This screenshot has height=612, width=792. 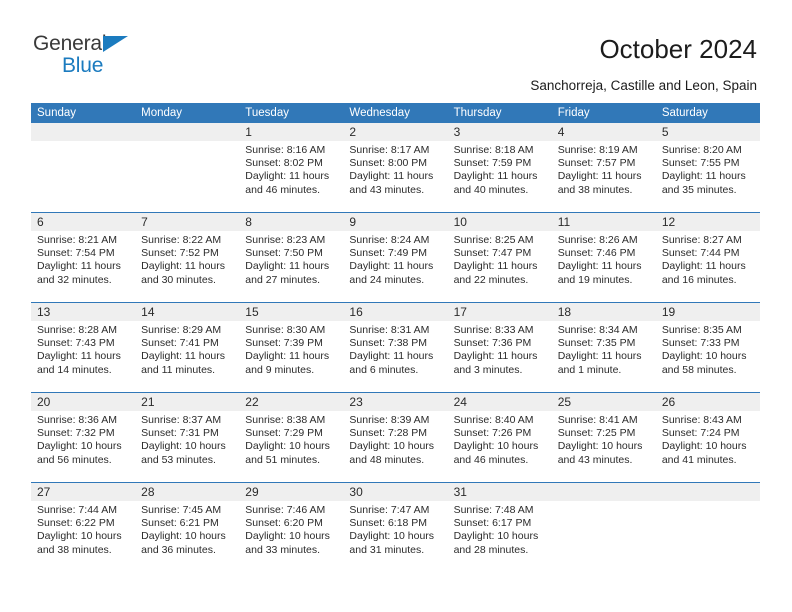 What do you see at coordinates (115, 44) in the screenshot?
I see `triangle-icon` at bounding box center [115, 44].